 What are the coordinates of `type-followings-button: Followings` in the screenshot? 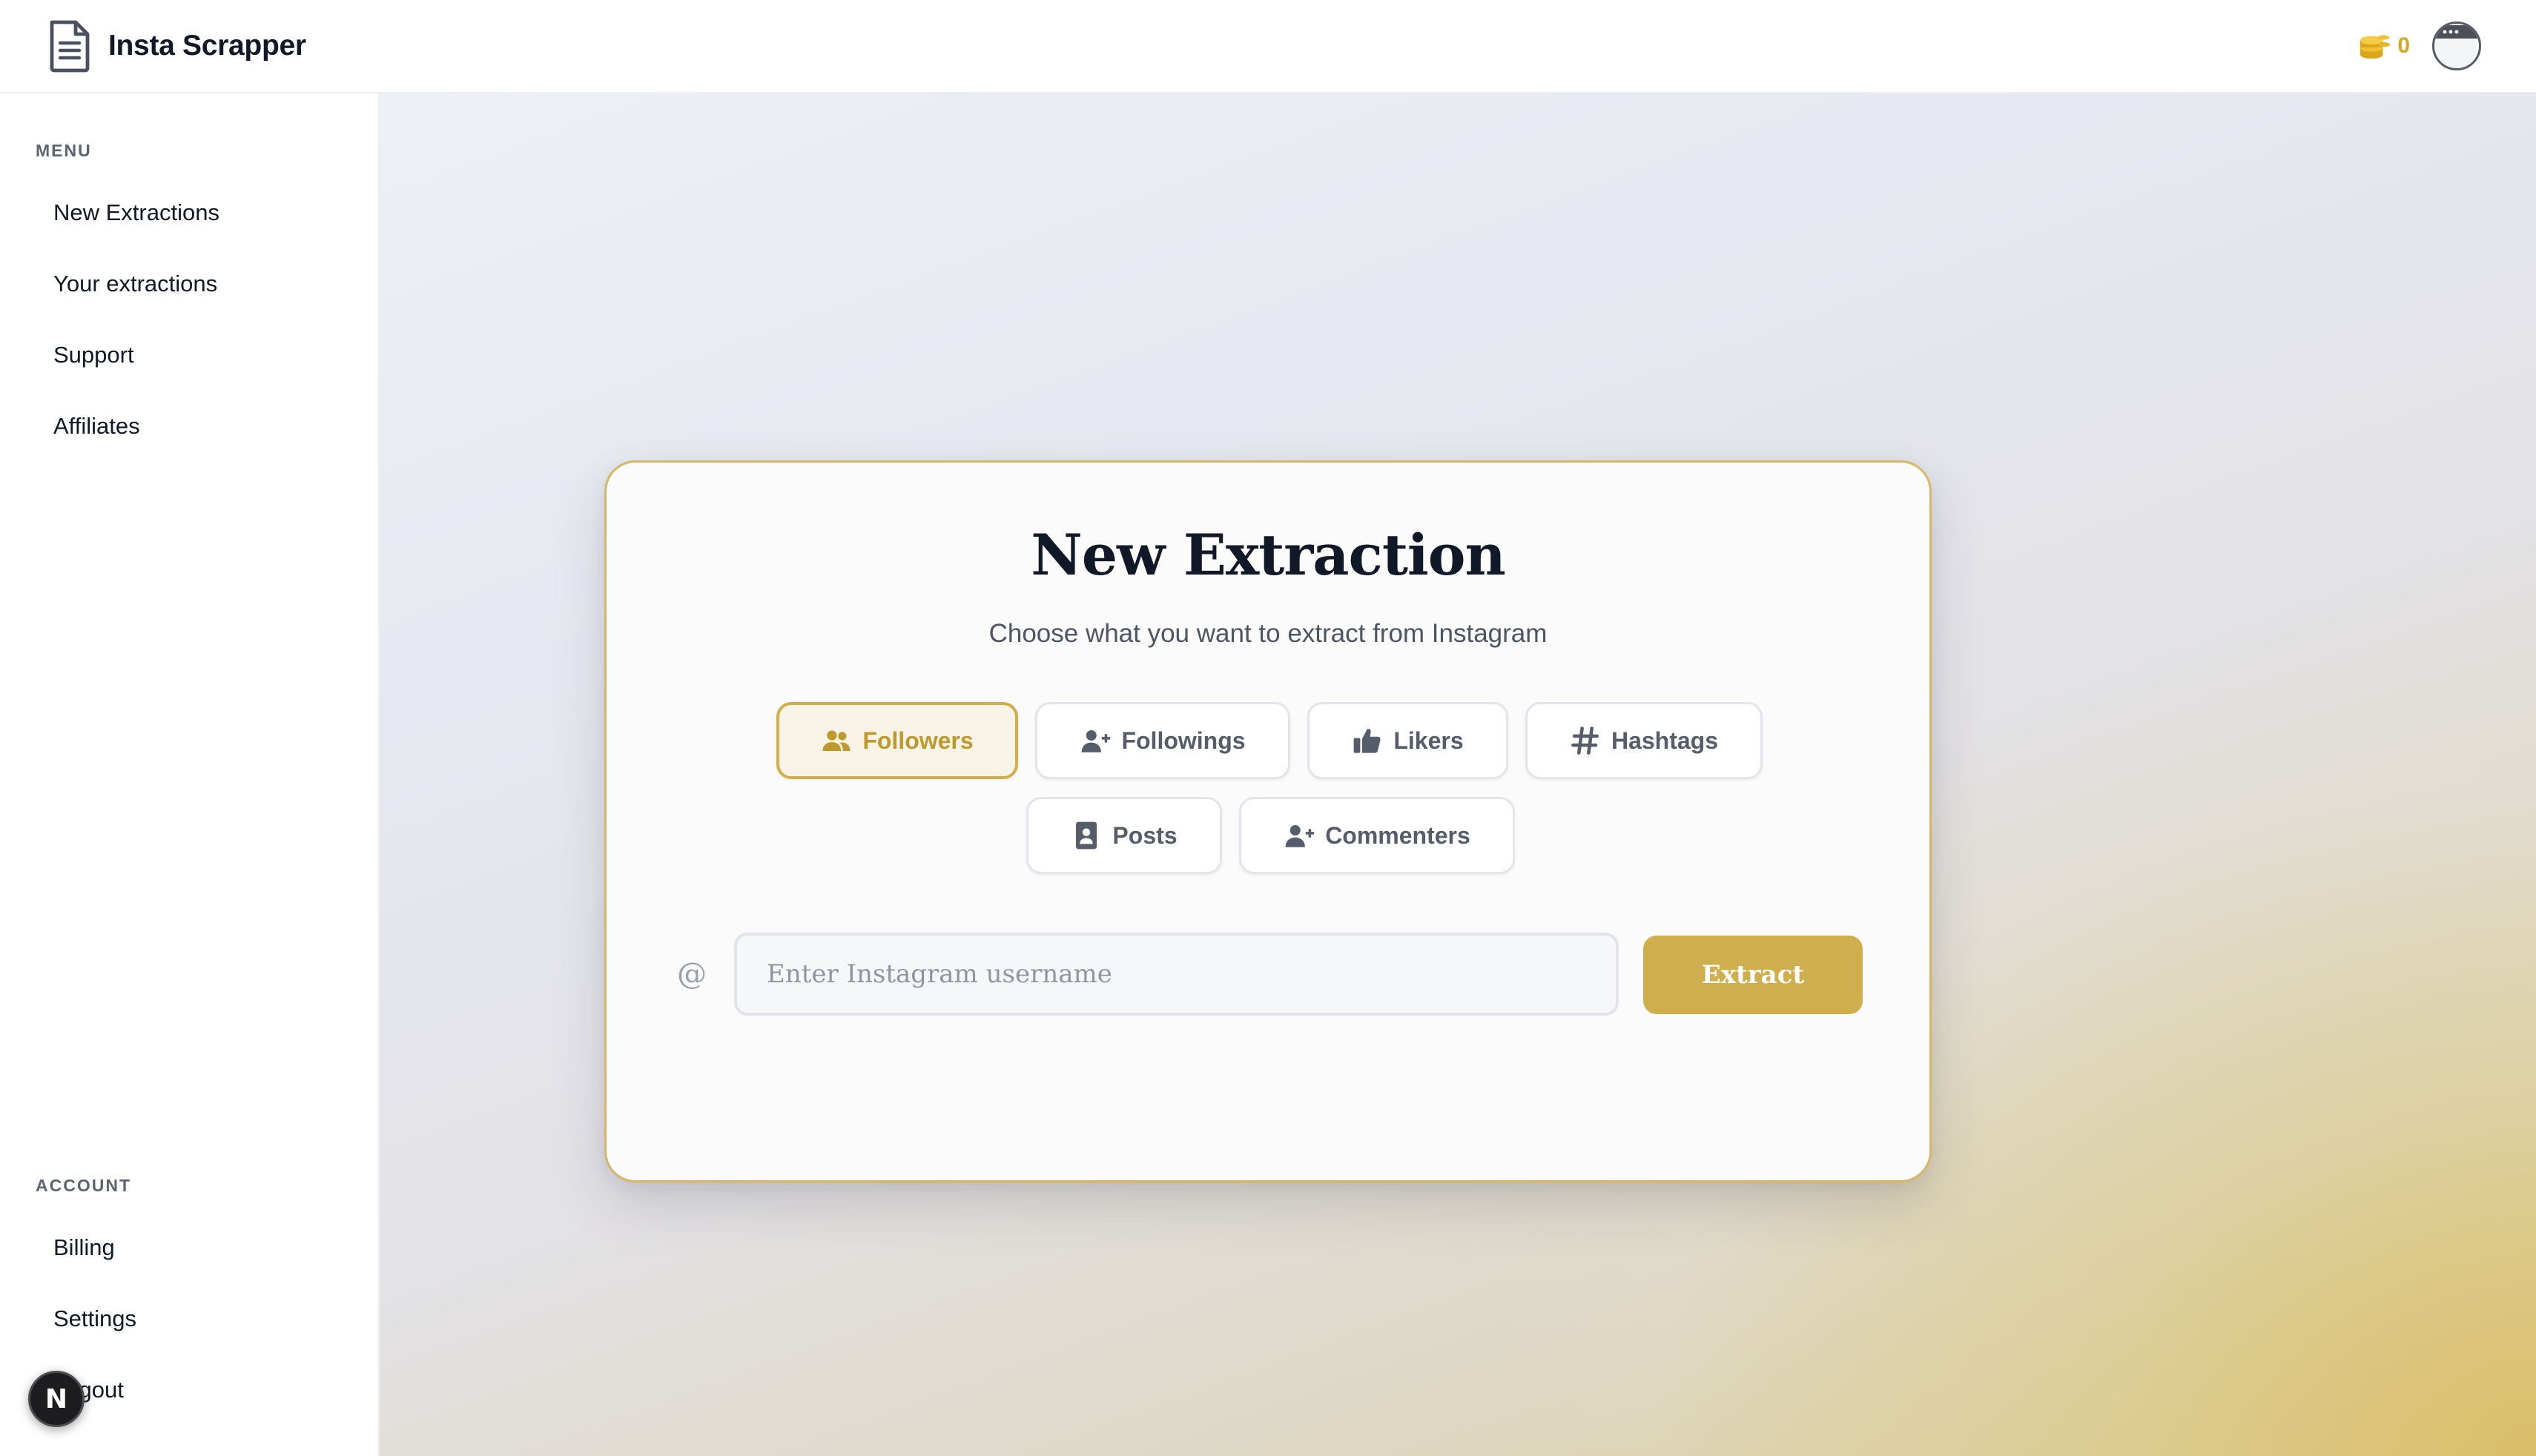 It's located at (1163, 741).